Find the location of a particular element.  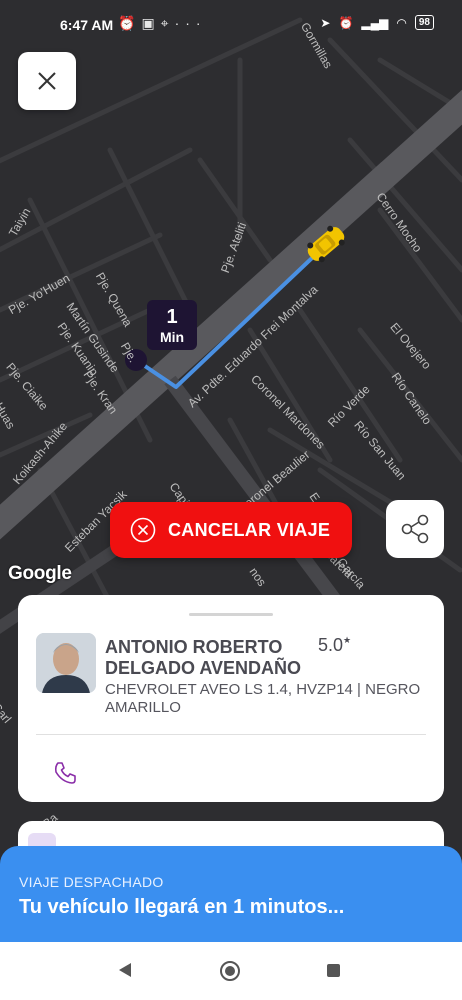

navigation-icon: ➤ is located at coordinates (325, 22).